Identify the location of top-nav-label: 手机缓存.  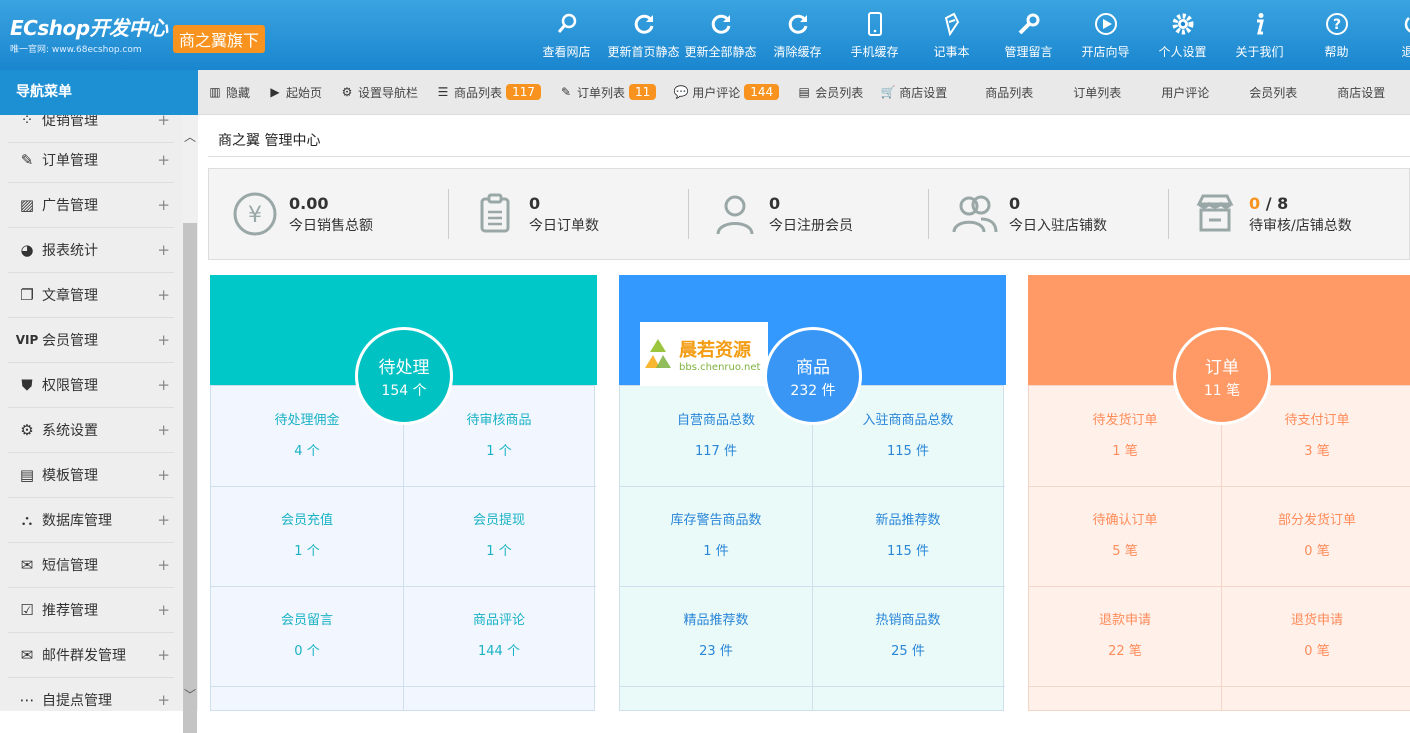
(874, 51).